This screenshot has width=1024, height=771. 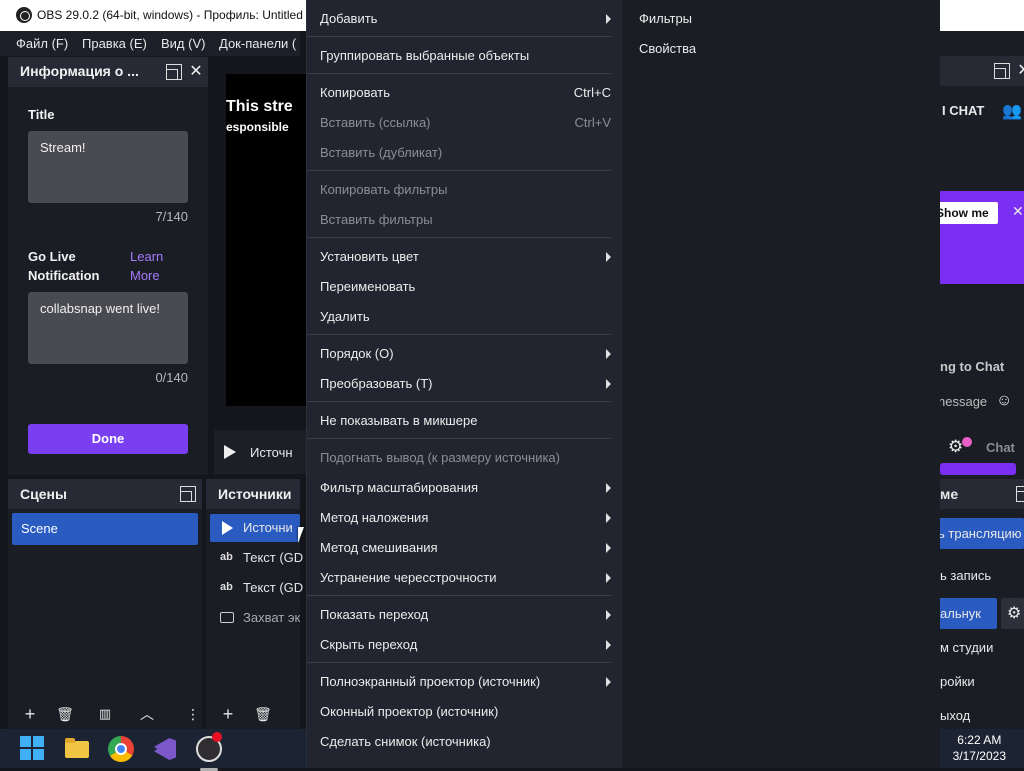 I want to click on obs-taskbar-icon, so click(x=209, y=751).